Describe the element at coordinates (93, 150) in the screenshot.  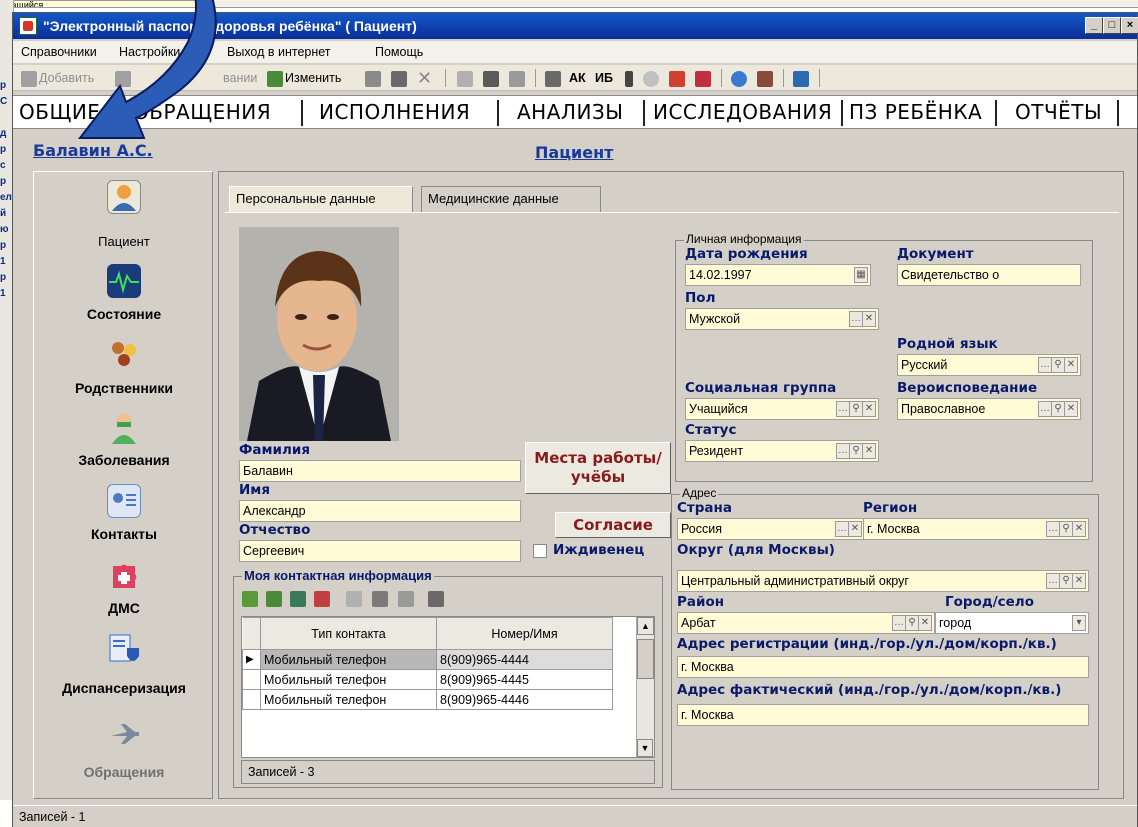
I see `user-link: Балавин А.С.` at that location.